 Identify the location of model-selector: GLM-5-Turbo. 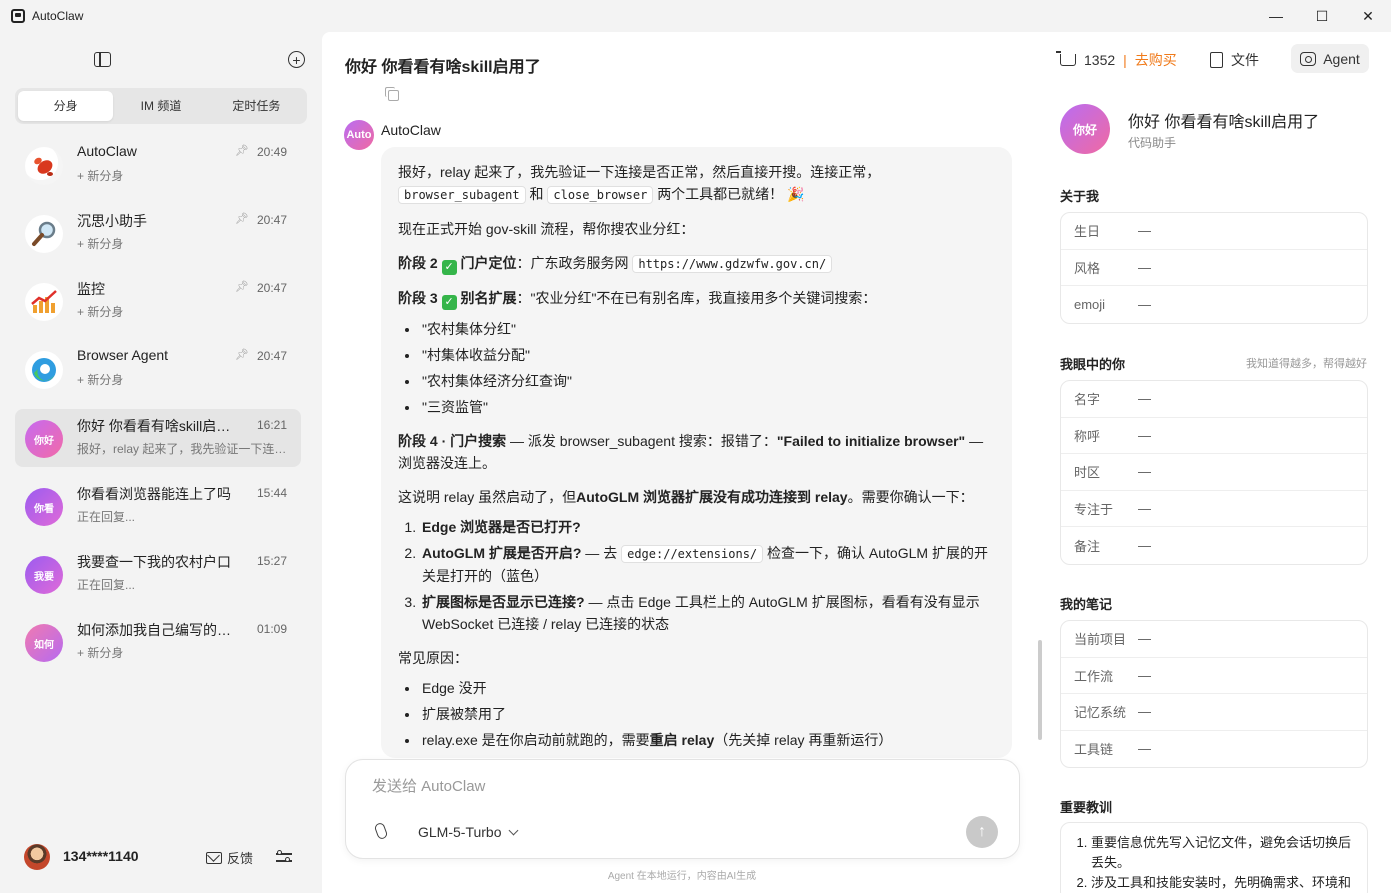
(468, 832).